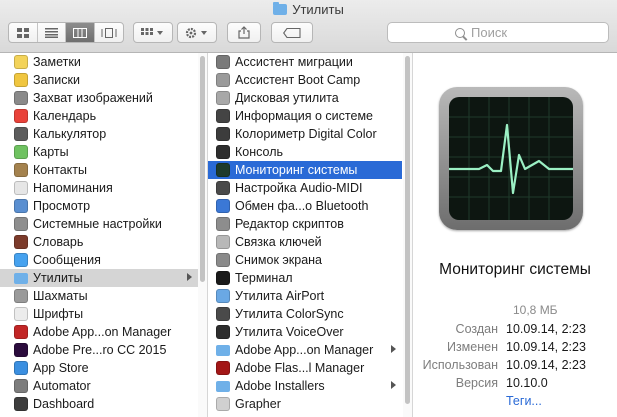 This screenshot has height=417, width=617. Describe the element at coordinates (305, 368) in the screenshot. I see `list-item: Adobe Flas...l Manager` at that location.